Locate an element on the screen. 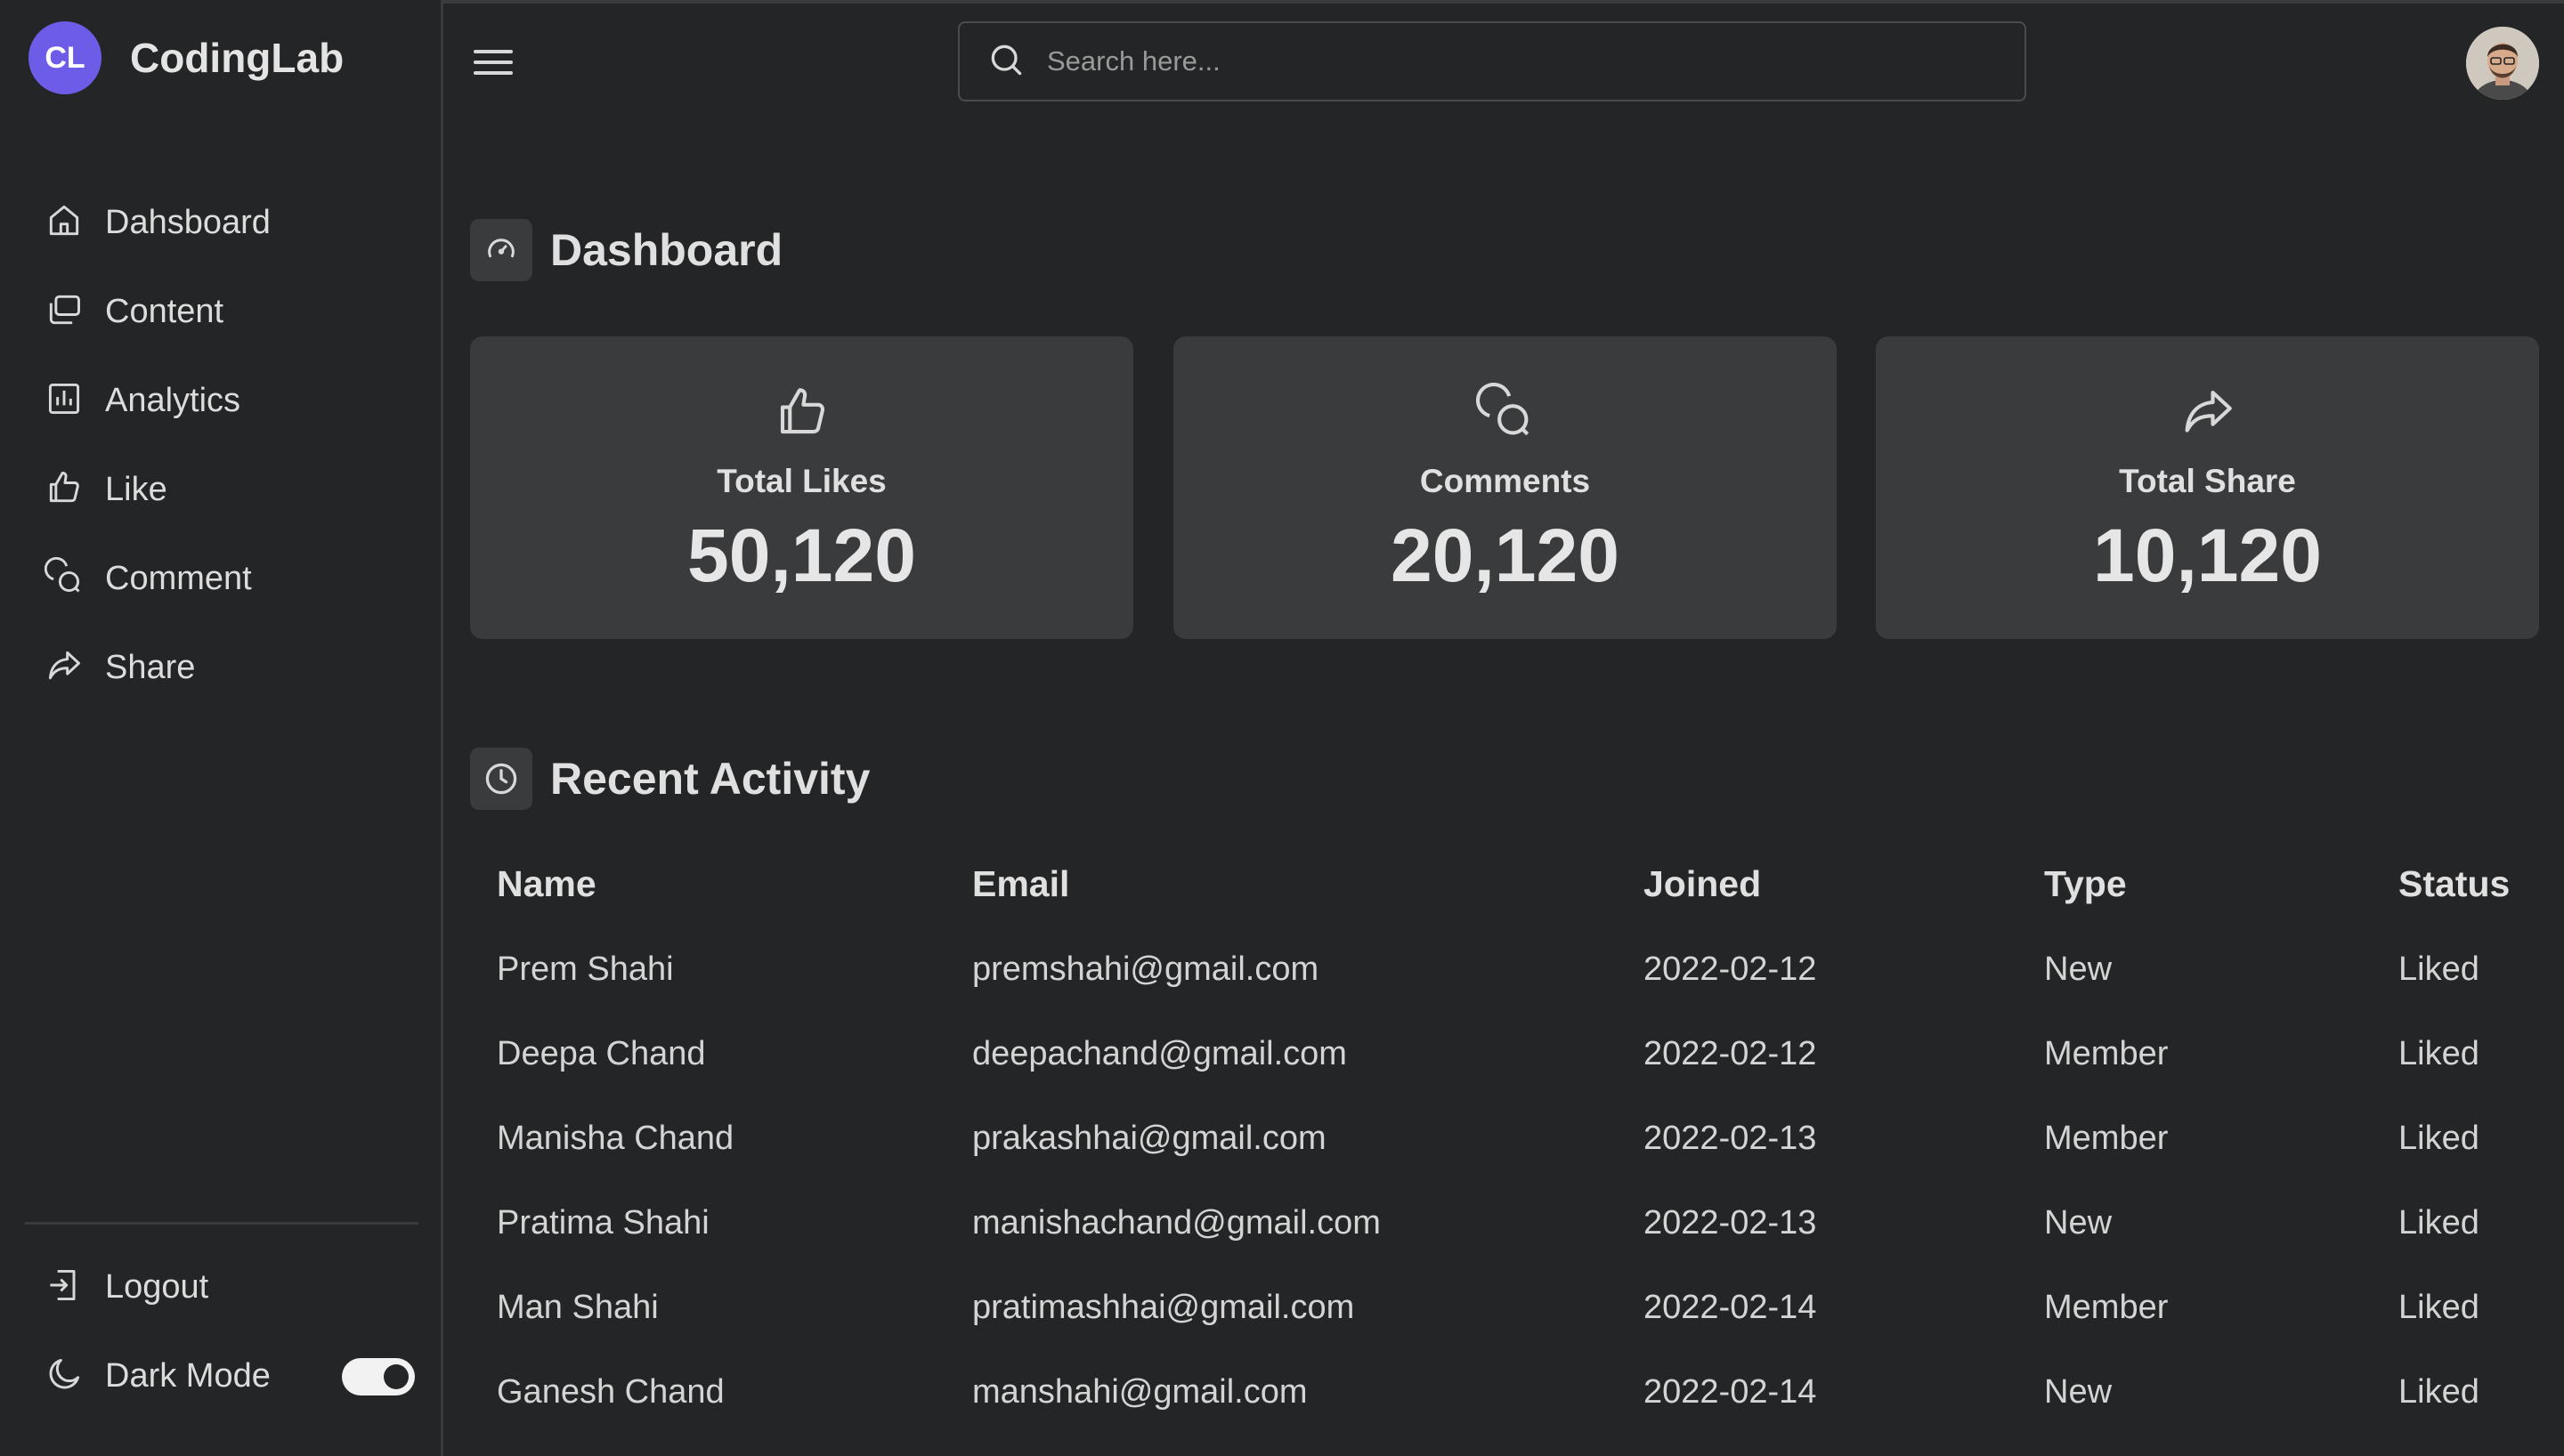 The height and width of the screenshot is (1456, 2564). cell-name: Manisha Chand is located at coordinates (615, 1138).